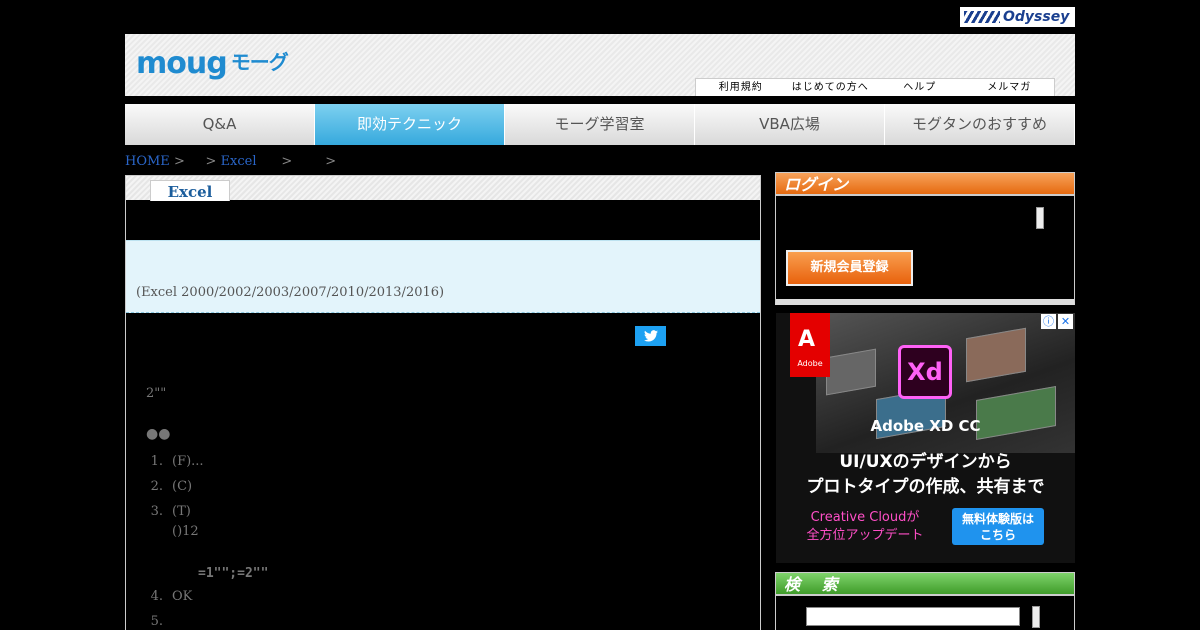  I want to click on article-title-bar, so click(443, 220).